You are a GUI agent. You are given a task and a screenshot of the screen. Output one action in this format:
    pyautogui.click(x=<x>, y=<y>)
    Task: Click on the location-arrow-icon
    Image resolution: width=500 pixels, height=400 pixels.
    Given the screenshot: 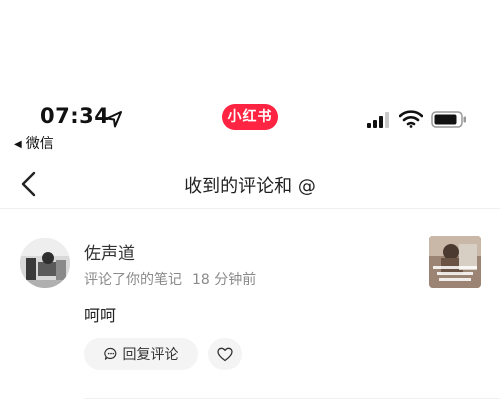 What is the action you would take?
    pyautogui.click(x=114, y=119)
    